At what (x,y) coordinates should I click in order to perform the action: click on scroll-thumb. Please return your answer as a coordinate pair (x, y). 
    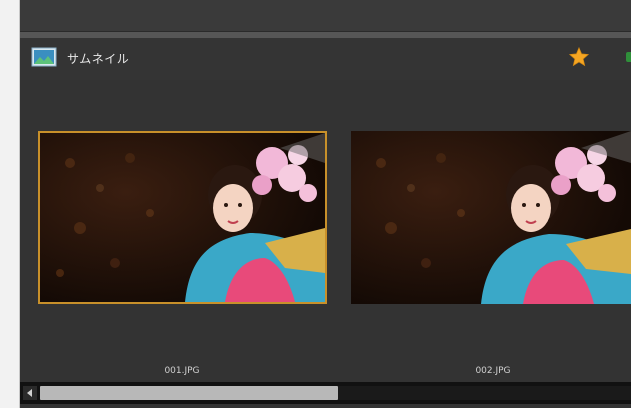
    Looking at the image, I should click on (189, 393).